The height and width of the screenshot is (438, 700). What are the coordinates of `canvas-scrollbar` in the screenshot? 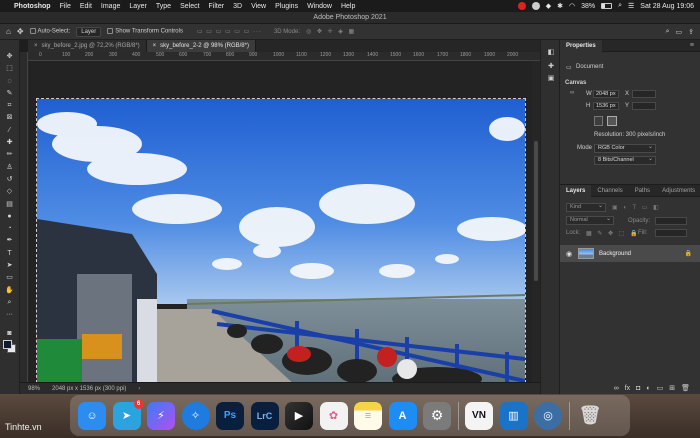 It's located at (536, 221).